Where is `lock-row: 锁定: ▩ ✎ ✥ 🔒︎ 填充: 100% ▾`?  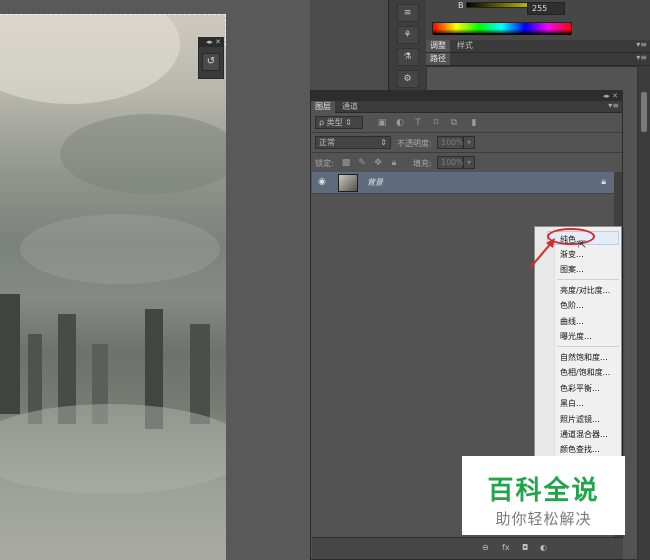 lock-row: 锁定: ▩ ✎ ✥ 🔒︎ 填充: 100% ▾ is located at coordinates (466, 163).